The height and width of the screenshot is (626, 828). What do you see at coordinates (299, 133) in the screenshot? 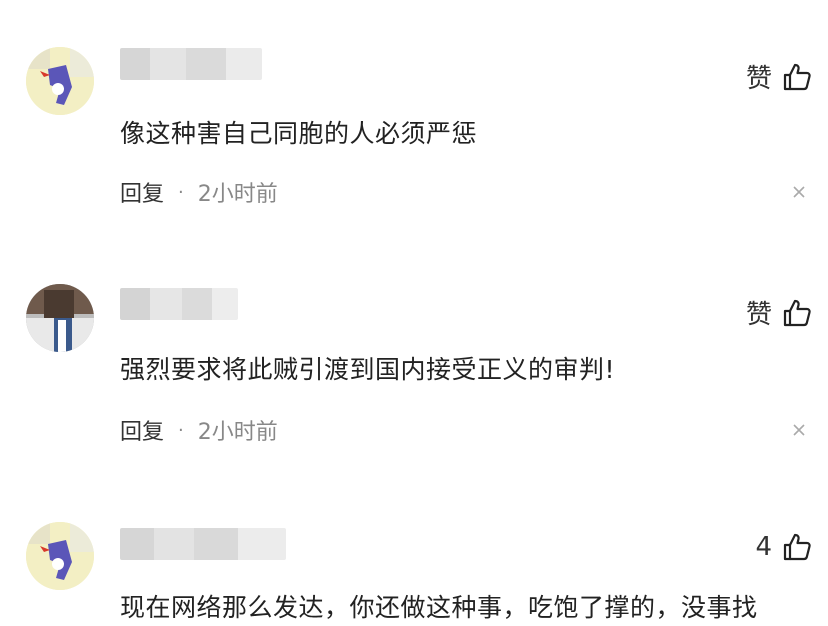
I see `comment-text: 像这种害自己同胞的人必须严惩` at bounding box center [299, 133].